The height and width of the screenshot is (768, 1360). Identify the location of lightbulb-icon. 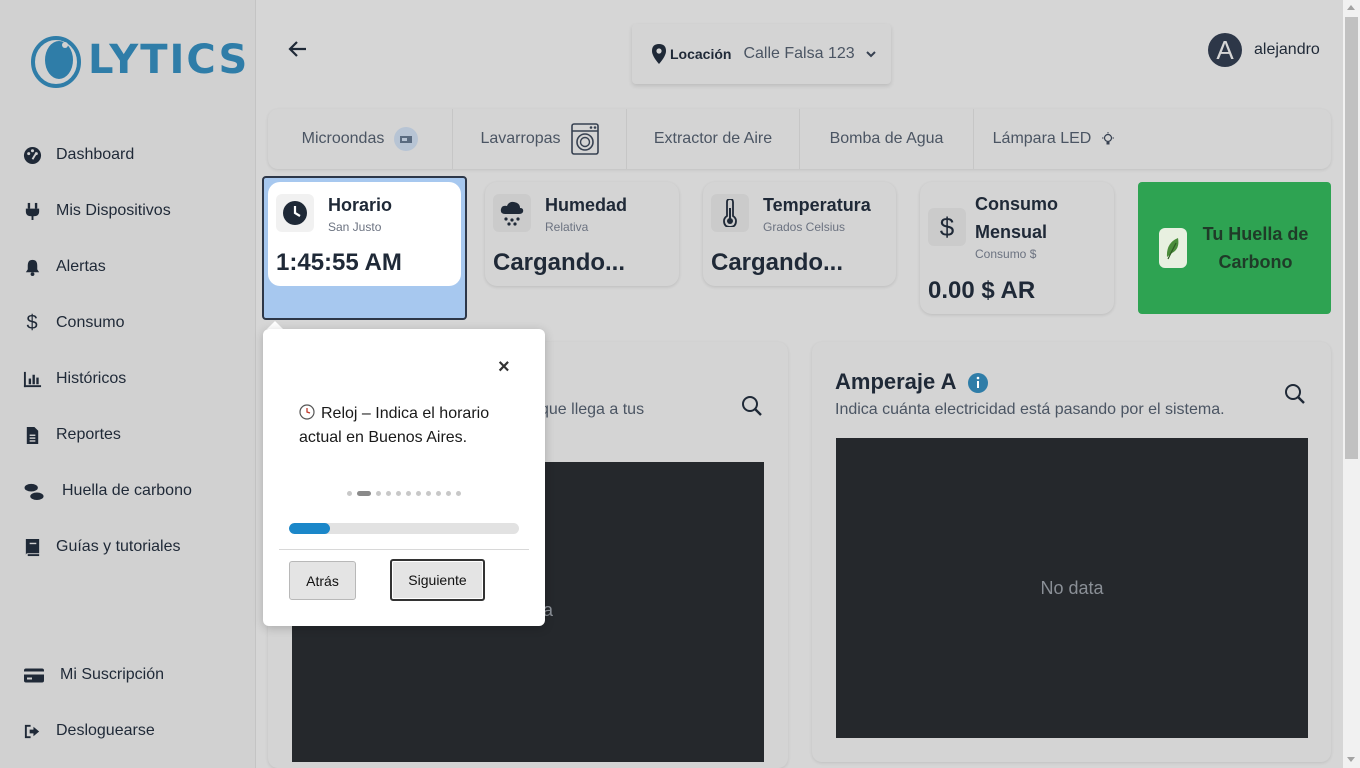
(1108, 139).